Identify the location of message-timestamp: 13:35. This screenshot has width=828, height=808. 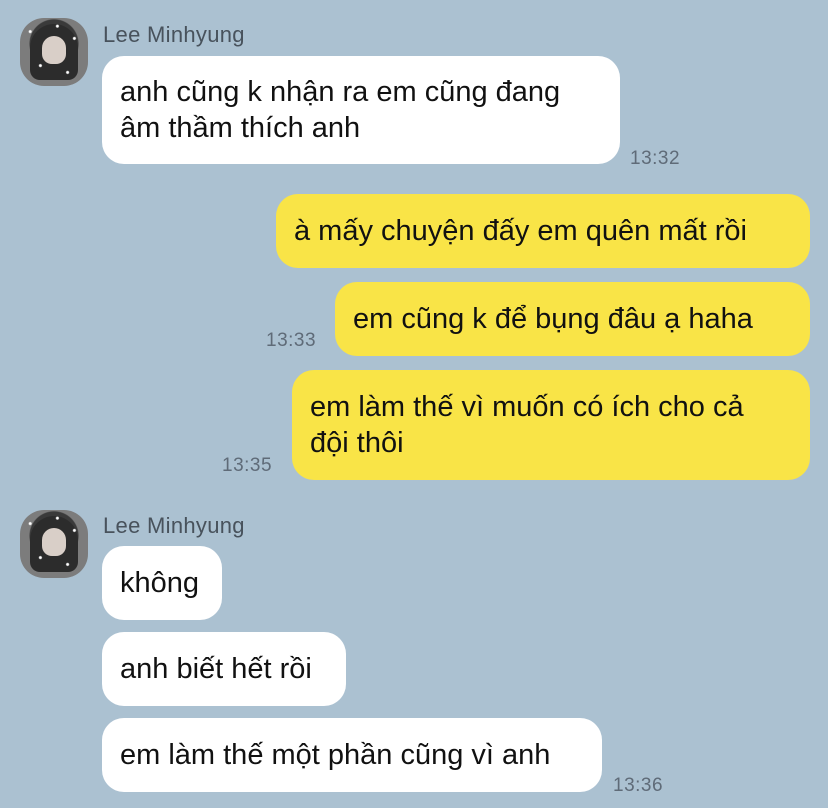
(247, 465).